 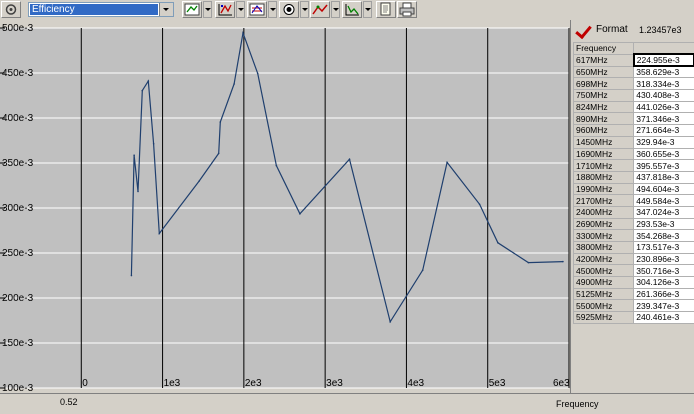 I want to click on cursor-icon, so click(x=352, y=9).